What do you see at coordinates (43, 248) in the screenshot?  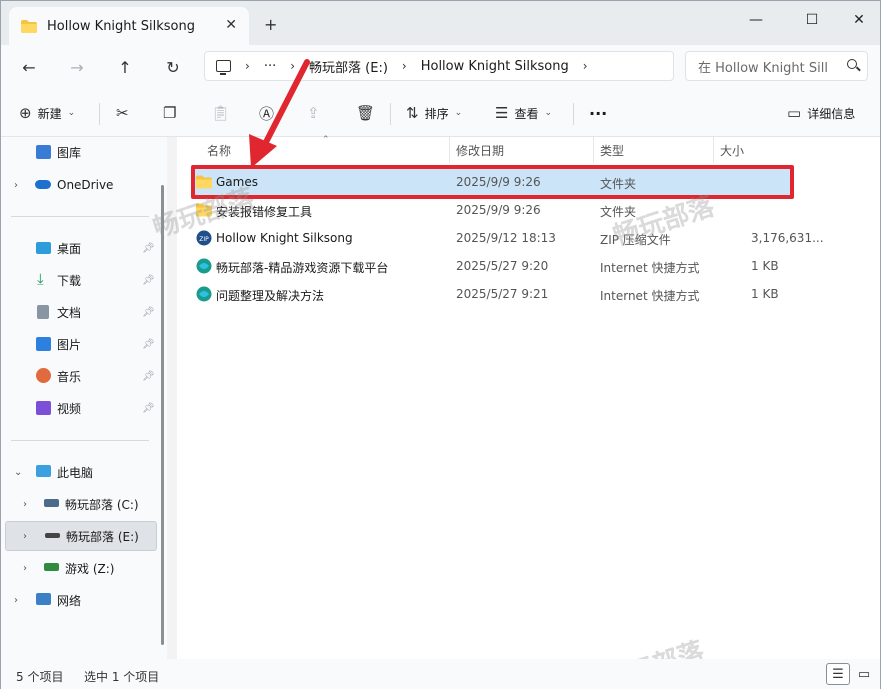 I see `desktop-icon` at bounding box center [43, 248].